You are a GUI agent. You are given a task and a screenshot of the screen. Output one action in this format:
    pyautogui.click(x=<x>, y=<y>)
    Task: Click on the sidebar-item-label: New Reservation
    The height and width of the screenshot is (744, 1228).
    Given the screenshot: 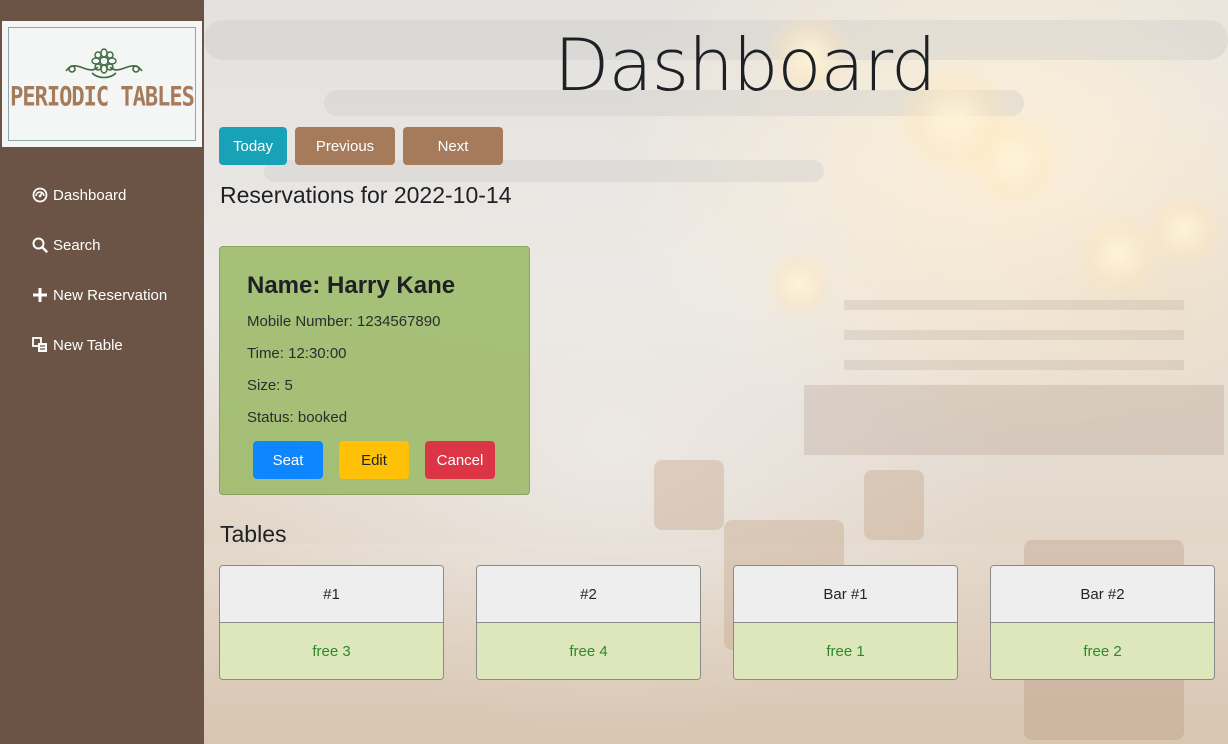 What is the action you would take?
    pyautogui.click(x=110, y=295)
    